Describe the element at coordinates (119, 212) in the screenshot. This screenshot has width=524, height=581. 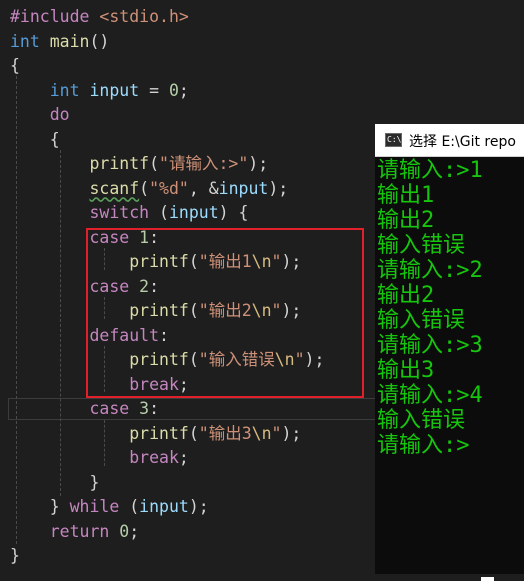
I see `code-token: switch` at that location.